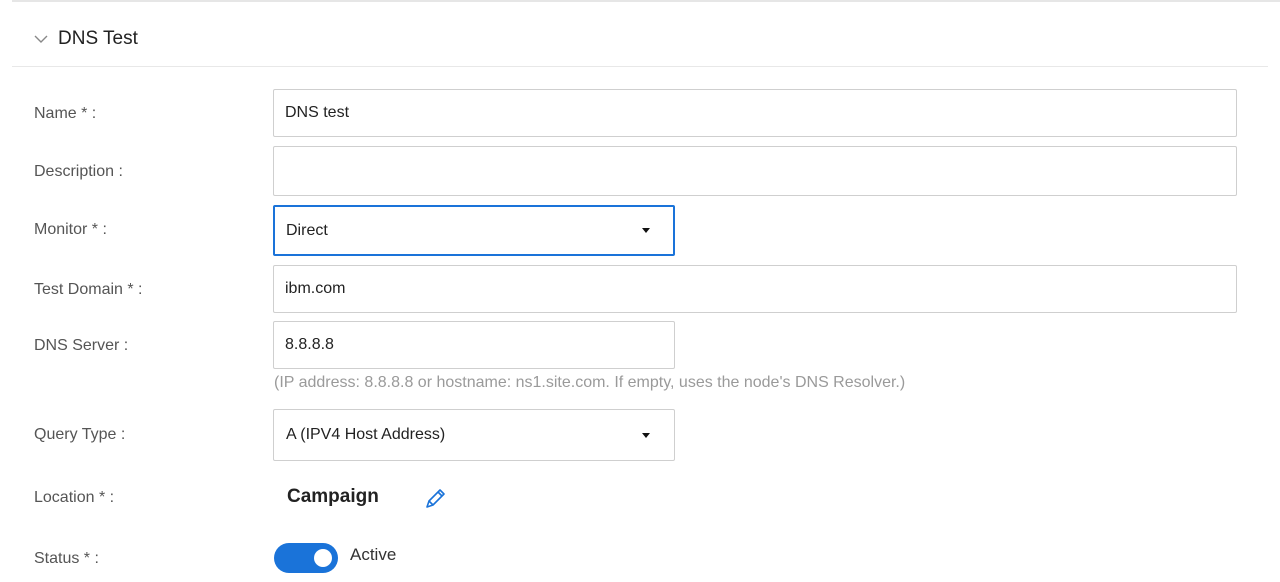 This screenshot has height=582, width=1280. What do you see at coordinates (307, 230) in the screenshot?
I see `monitor-value: Direct` at bounding box center [307, 230].